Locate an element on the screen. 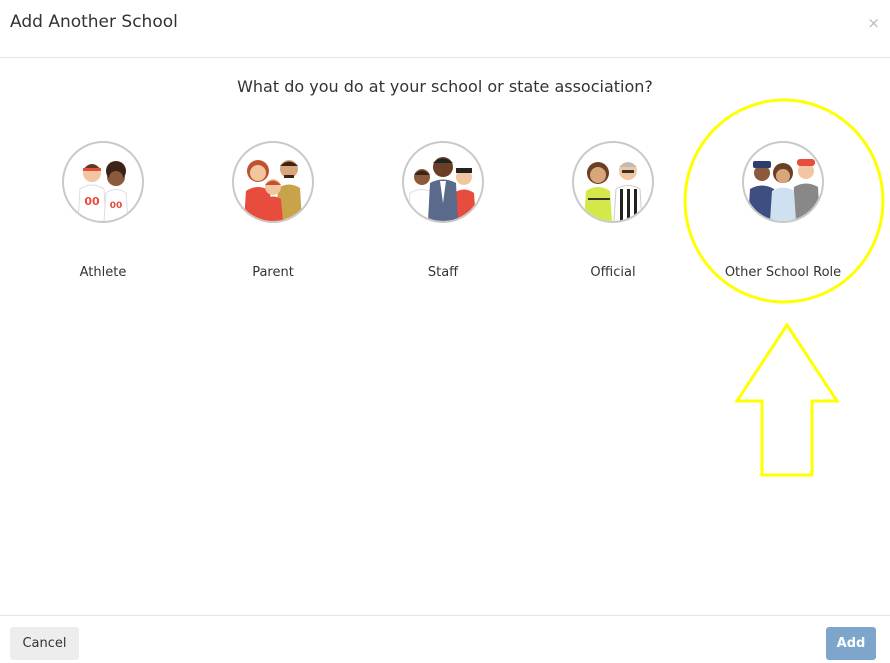 The width and height of the screenshot is (890, 663). up-arrow is located at coordinates (787, 399).